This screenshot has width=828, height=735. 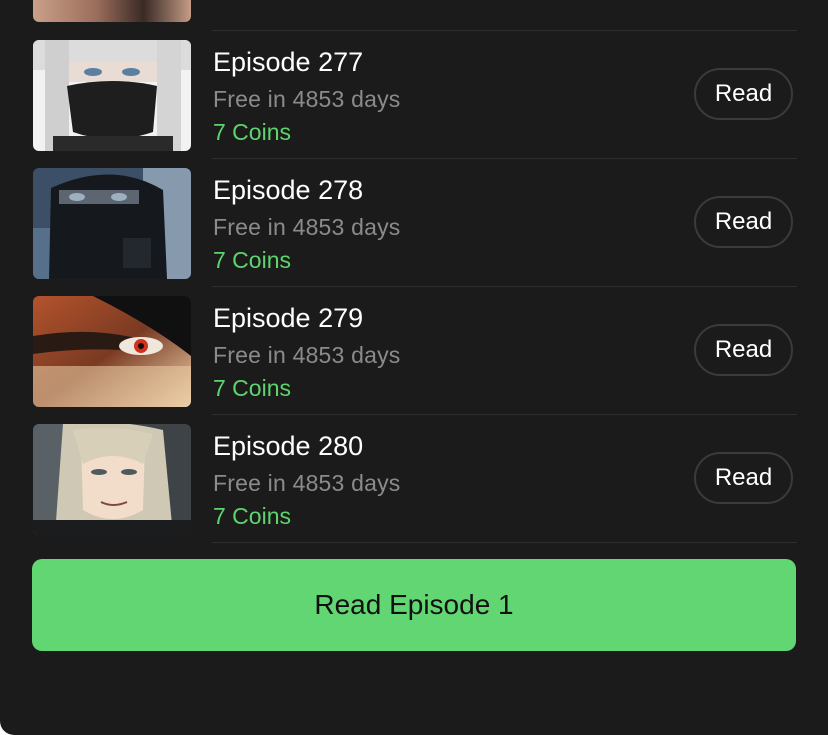 What do you see at coordinates (288, 190) in the screenshot?
I see `episode-title: Episode 278` at bounding box center [288, 190].